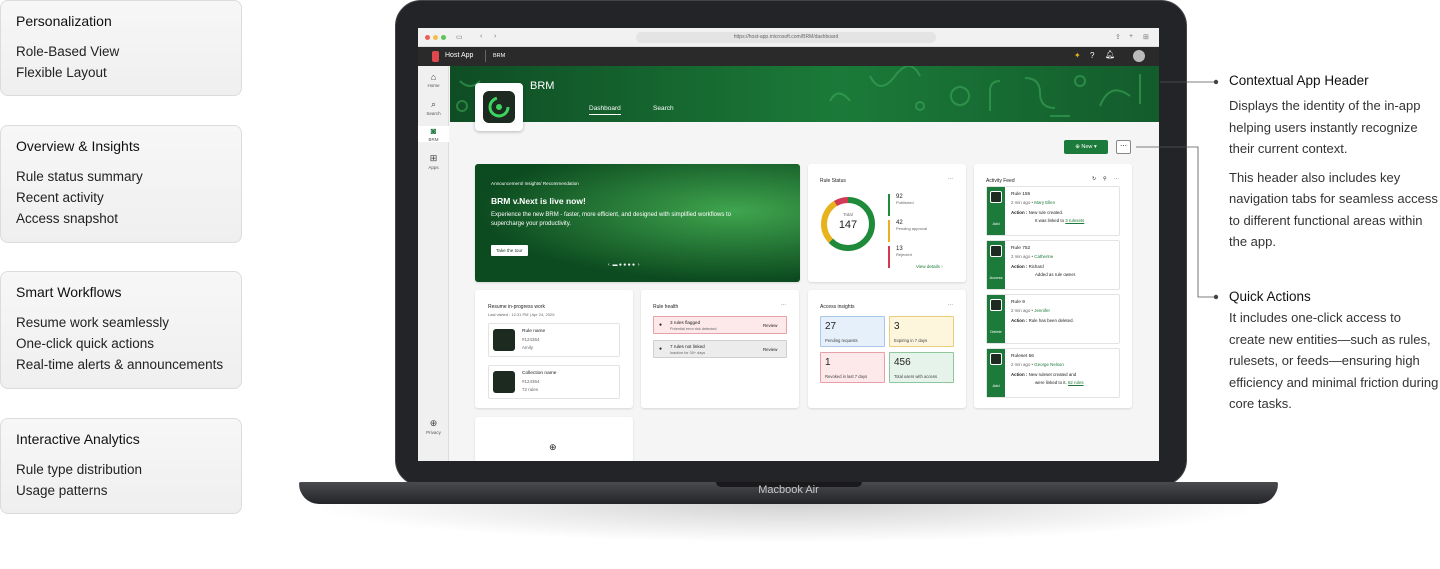 The height and width of the screenshot is (569, 1440). I want to click on help-icon: ?, so click(1092, 55).